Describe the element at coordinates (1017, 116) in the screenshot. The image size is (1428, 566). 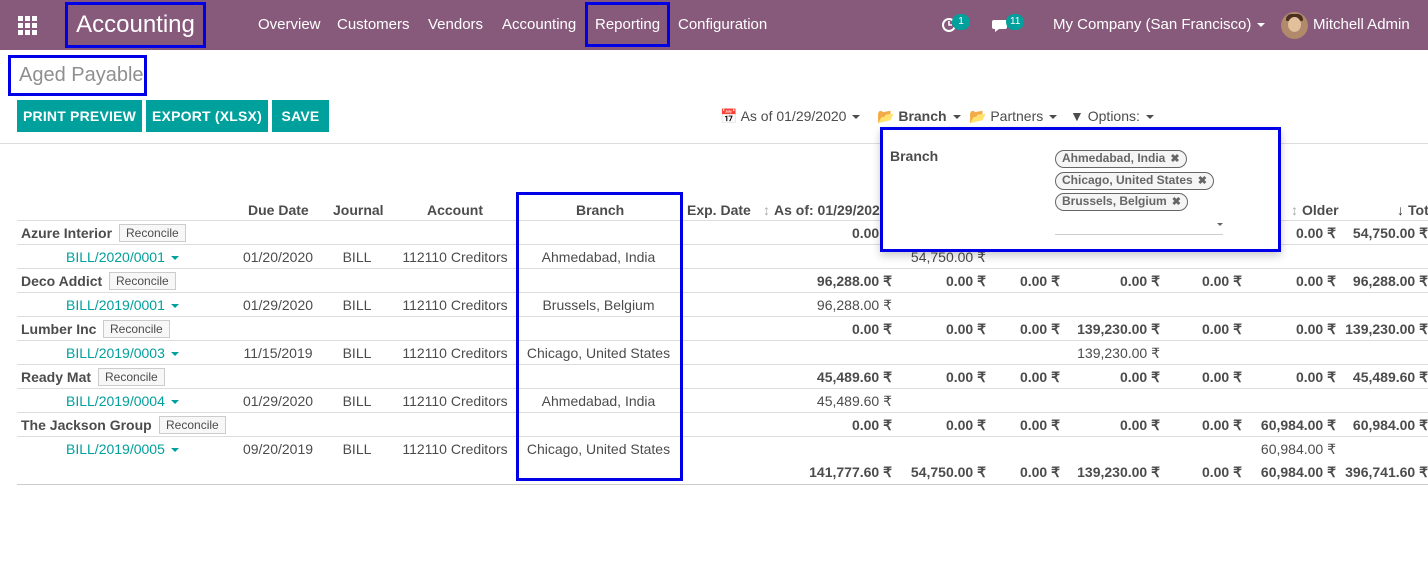
I see `partners-filter-label: Partners` at that location.